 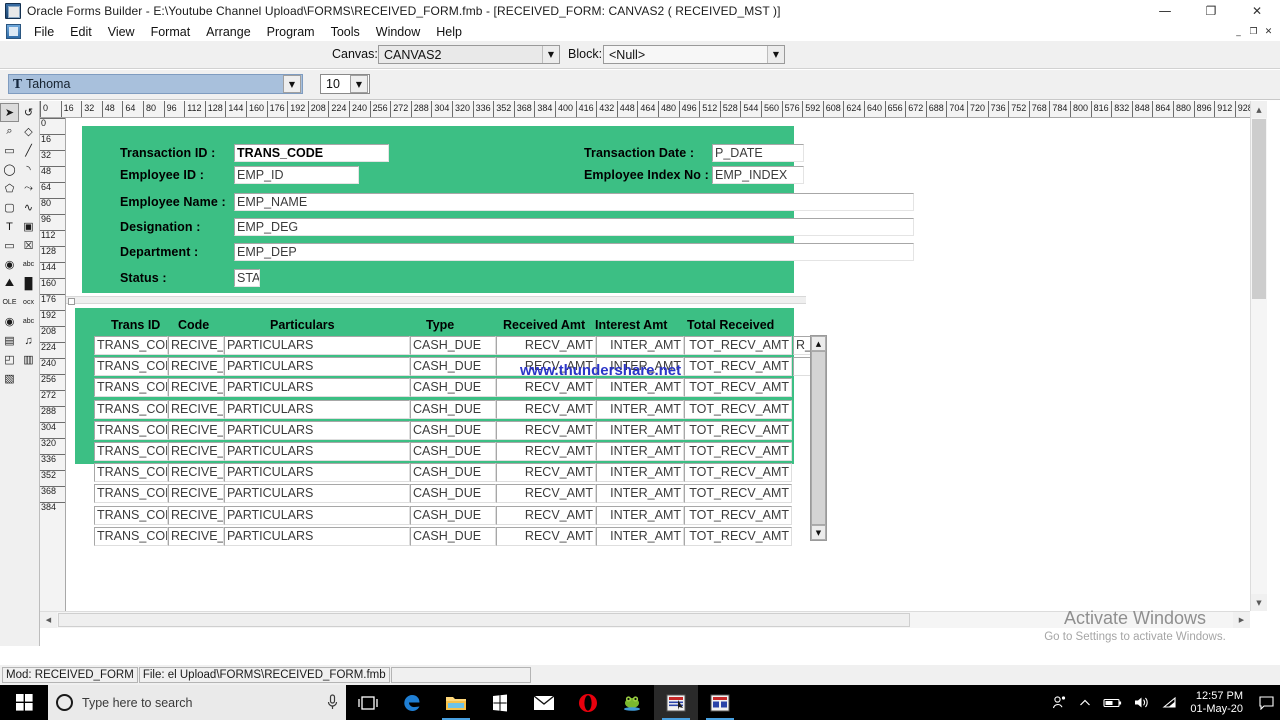 What do you see at coordinates (44, 32) in the screenshot?
I see `menu-item-file: File` at bounding box center [44, 32].